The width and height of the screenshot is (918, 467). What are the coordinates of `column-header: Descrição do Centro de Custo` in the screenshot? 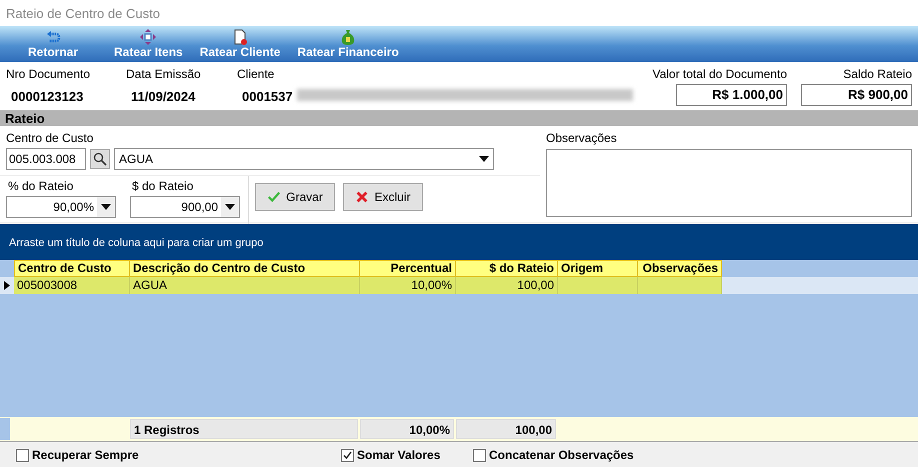 It's located at (245, 268).